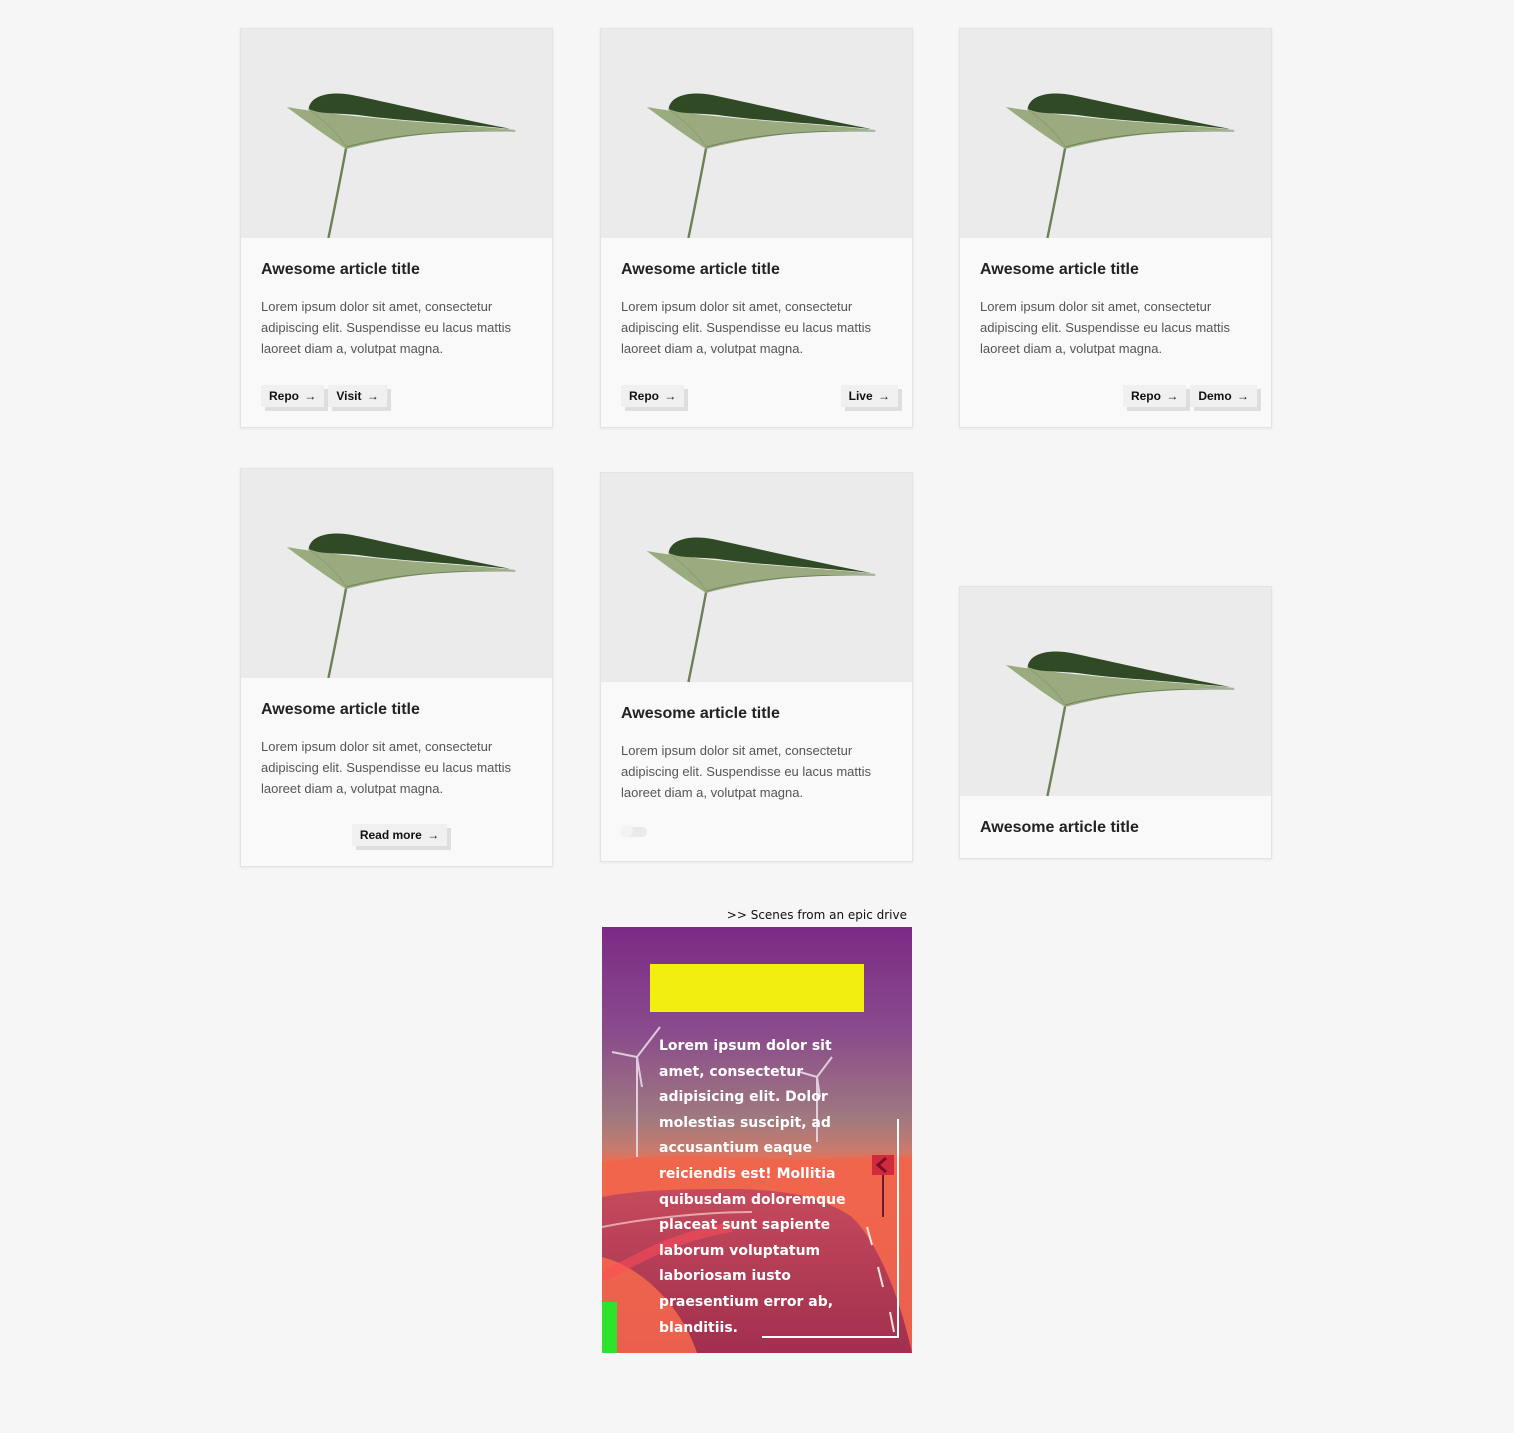 The image size is (1514, 1433). What do you see at coordinates (357, 396) in the screenshot?
I see `visit-button: Visit →` at bounding box center [357, 396].